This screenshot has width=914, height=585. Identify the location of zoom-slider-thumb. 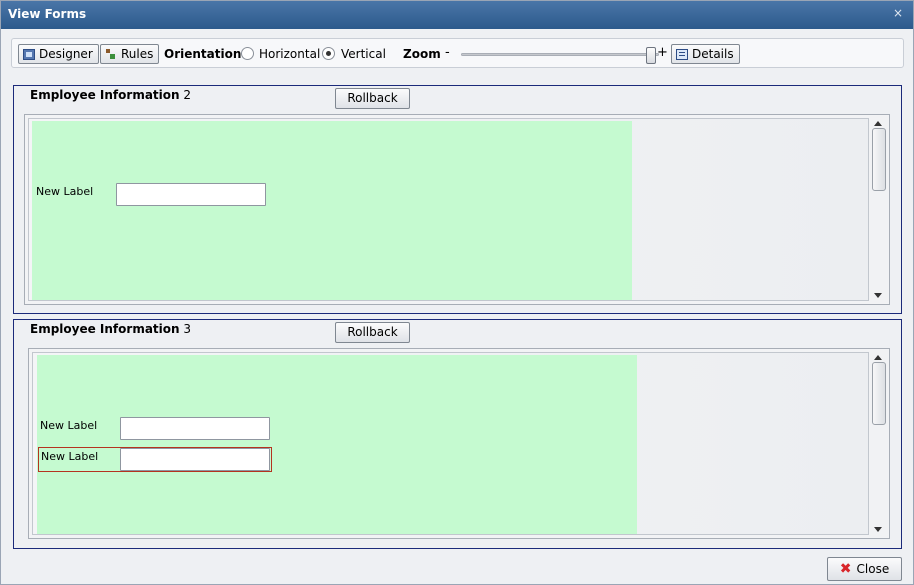
(651, 55).